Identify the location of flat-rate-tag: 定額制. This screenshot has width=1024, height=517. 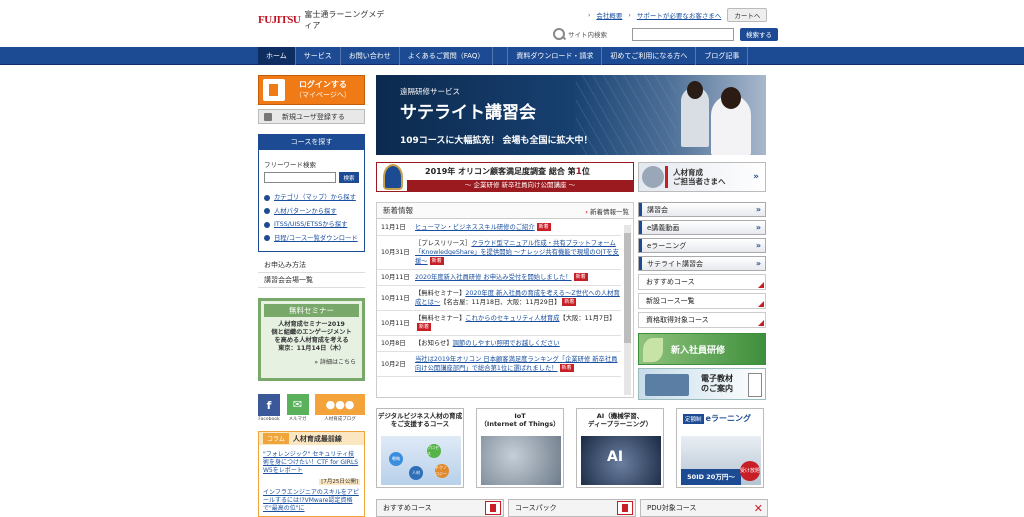
(693, 418).